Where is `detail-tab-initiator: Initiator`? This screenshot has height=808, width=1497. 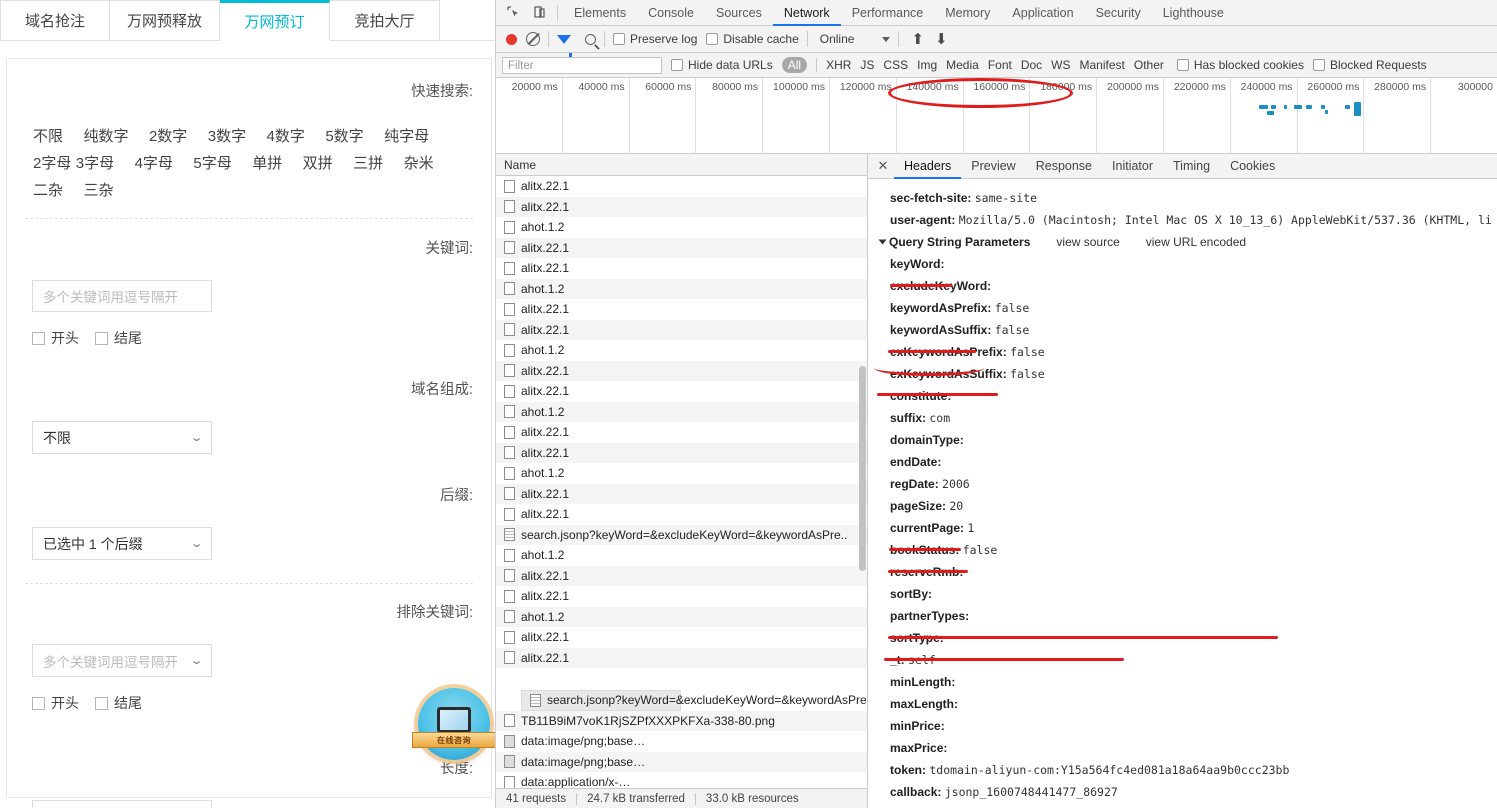 detail-tab-initiator: Initiator is located at coordinates (1132, 166).